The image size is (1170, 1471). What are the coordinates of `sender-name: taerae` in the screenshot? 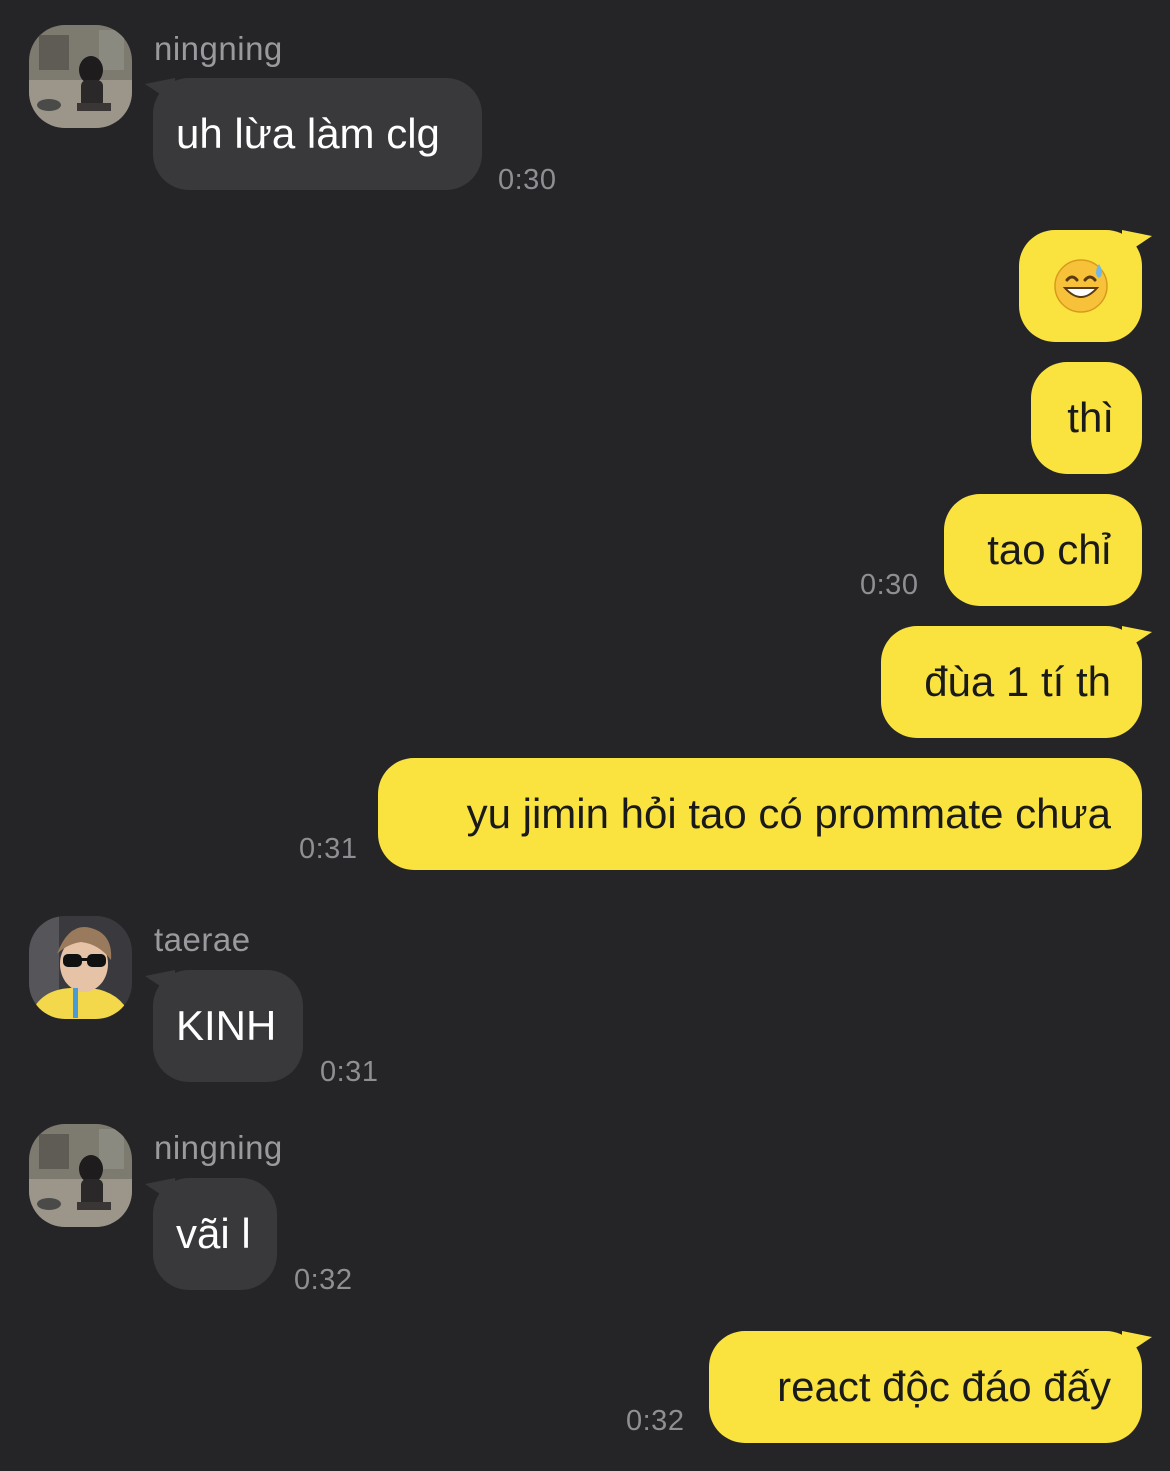 It's located at (202, 939).